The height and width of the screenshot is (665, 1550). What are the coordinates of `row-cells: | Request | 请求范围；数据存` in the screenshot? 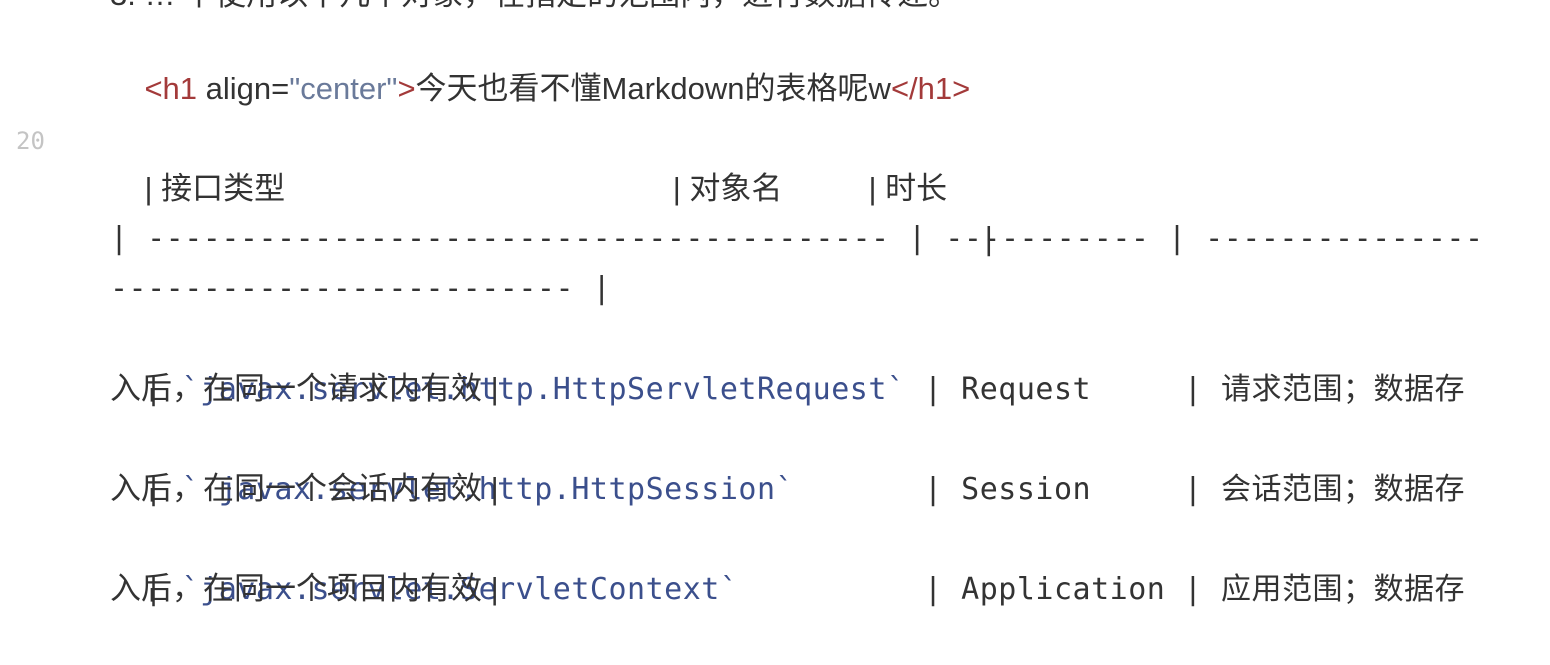 It's located at (1185, 389).